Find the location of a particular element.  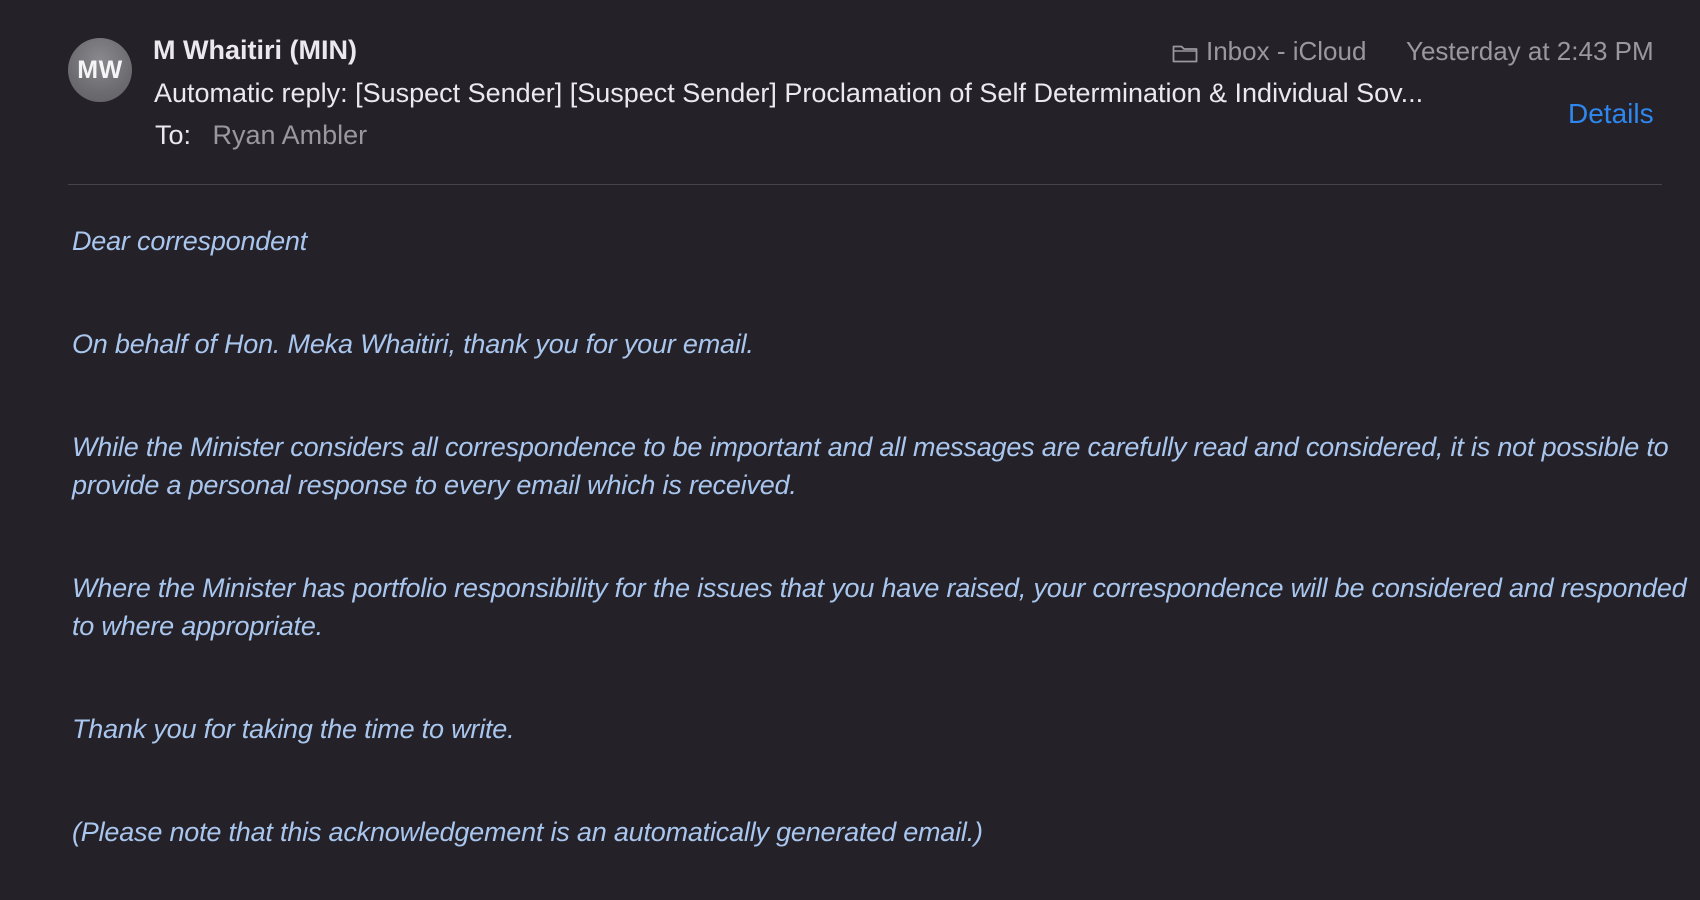

body-greeting: Dear correspondent is located at coordinates (190, 241).